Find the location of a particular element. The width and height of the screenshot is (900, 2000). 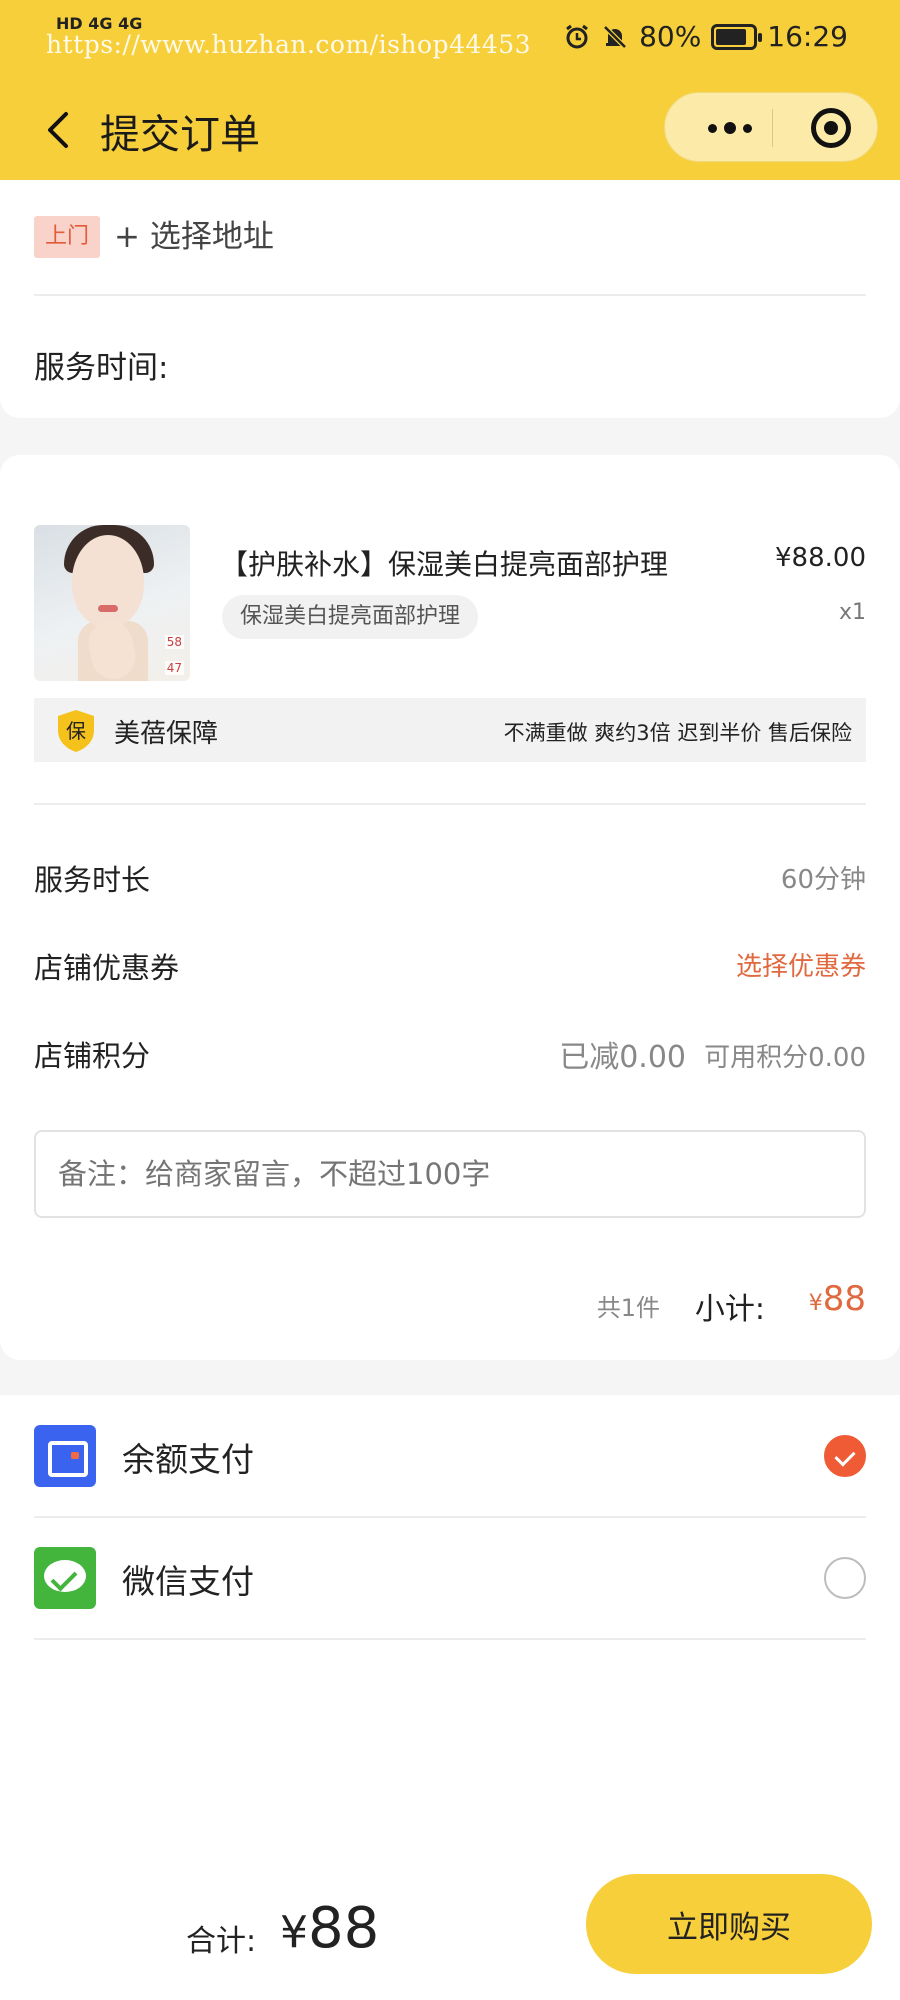

payment-label: 微信支付 is located at coordinates (188, 1581).